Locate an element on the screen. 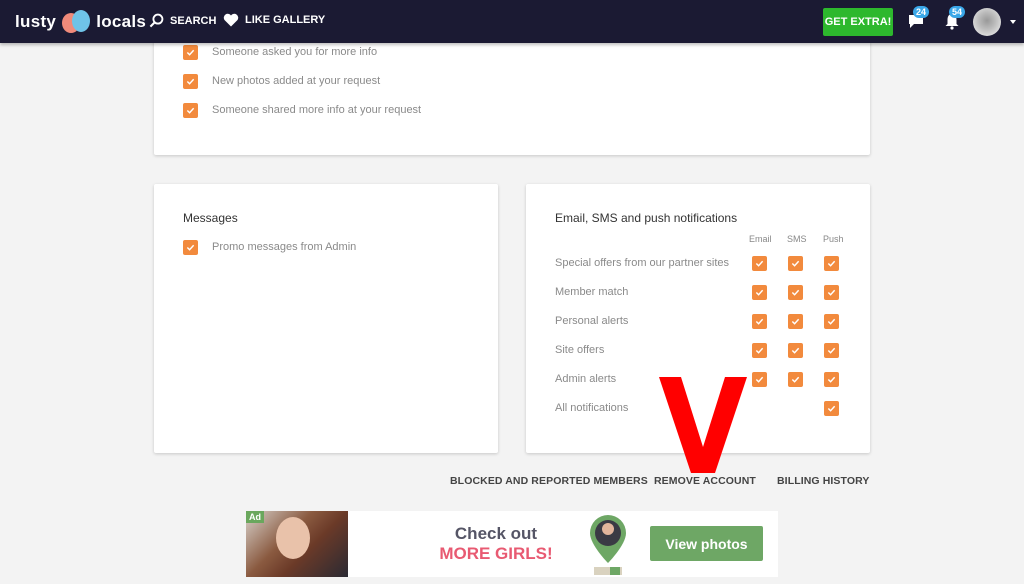 The height and width of the screenshot is (584, 1024). notification-row-label: Special offers from our partner sites is located at coordinates (642, 263).